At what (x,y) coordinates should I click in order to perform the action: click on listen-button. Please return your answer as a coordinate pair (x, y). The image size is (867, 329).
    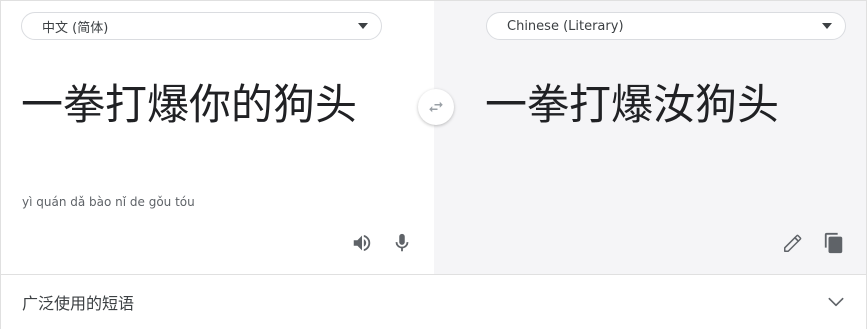
    Looking at the image, I should click on (362, 243).